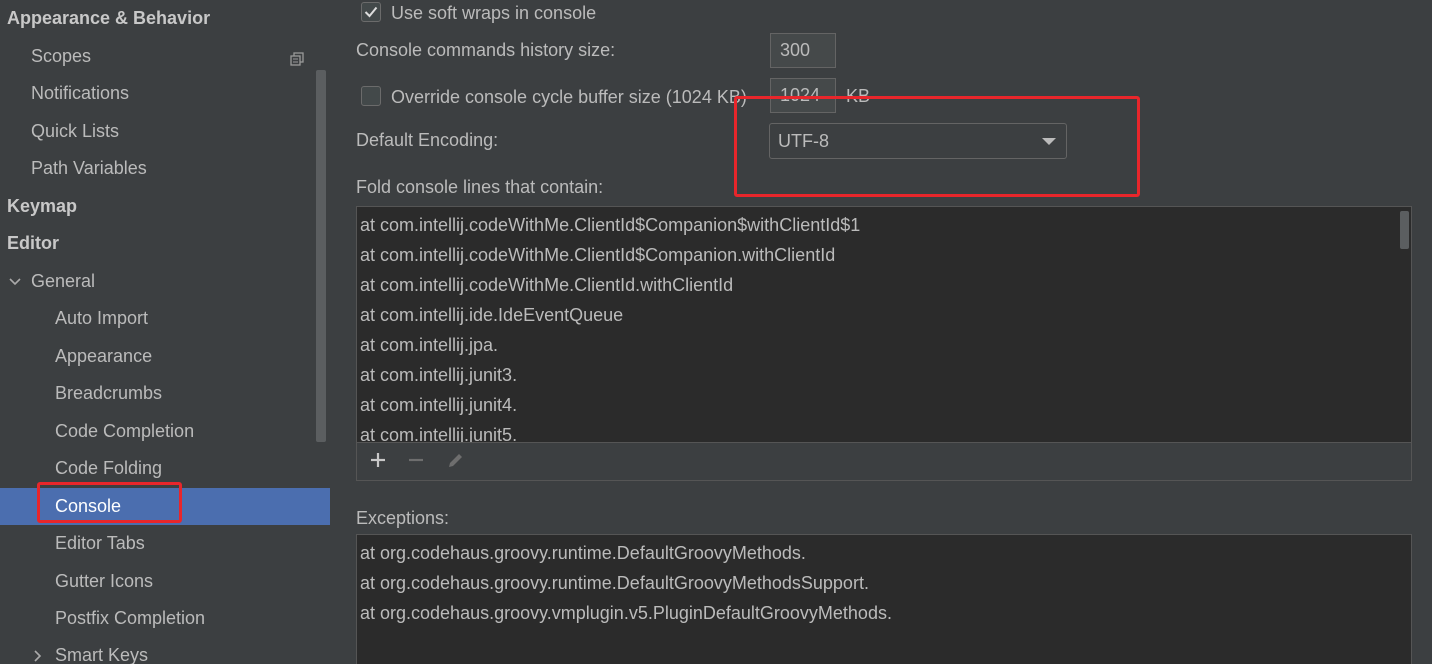 The image size is (1432, 664). I want to click on sidebar-item-label: Appearance, so click(104, 356).